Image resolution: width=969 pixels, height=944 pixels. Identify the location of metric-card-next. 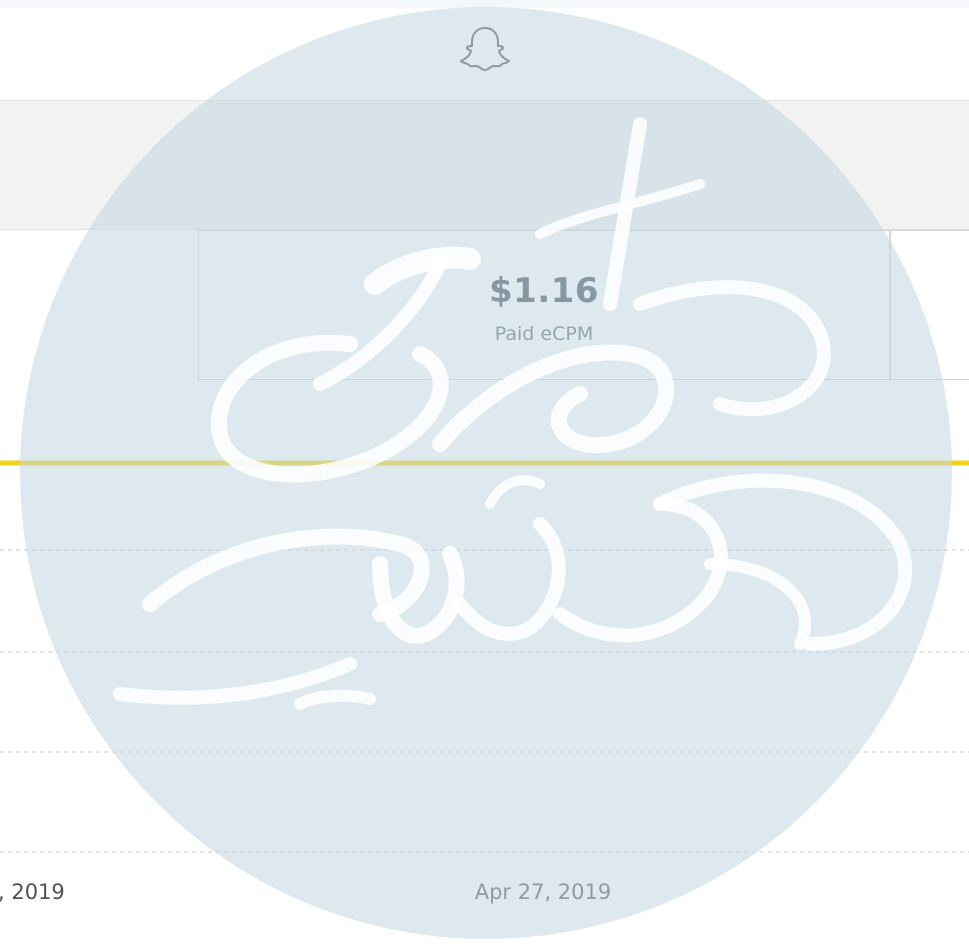
(929, 305).